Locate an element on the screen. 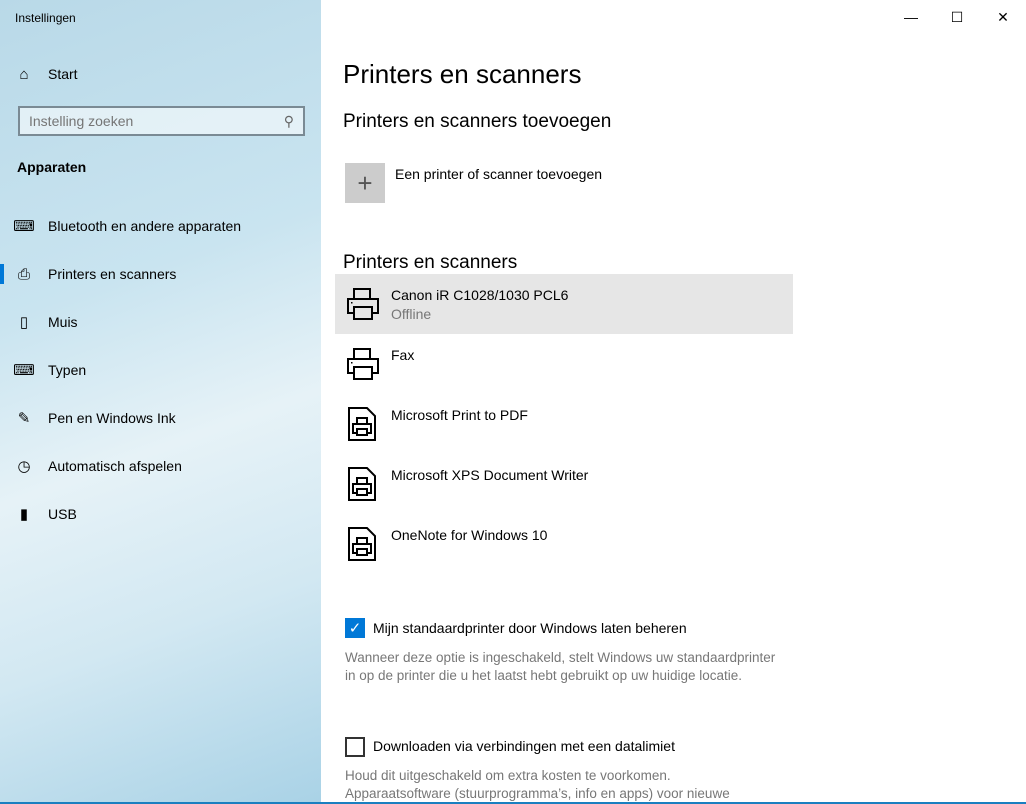  sidebar-item-start: ⌂ Start is located at coordinates (160, 74).